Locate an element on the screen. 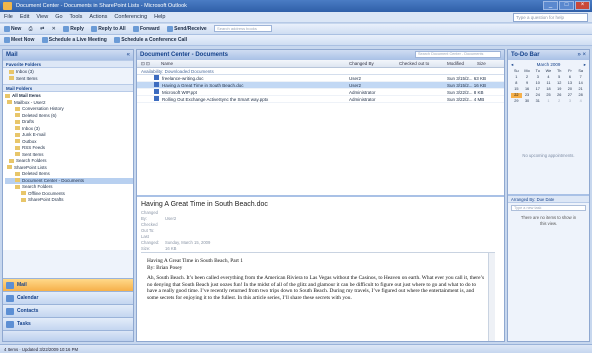 The height and width of the screenshot is (353, 592). calendar-day: 20 is located at coordinates (570, 89).